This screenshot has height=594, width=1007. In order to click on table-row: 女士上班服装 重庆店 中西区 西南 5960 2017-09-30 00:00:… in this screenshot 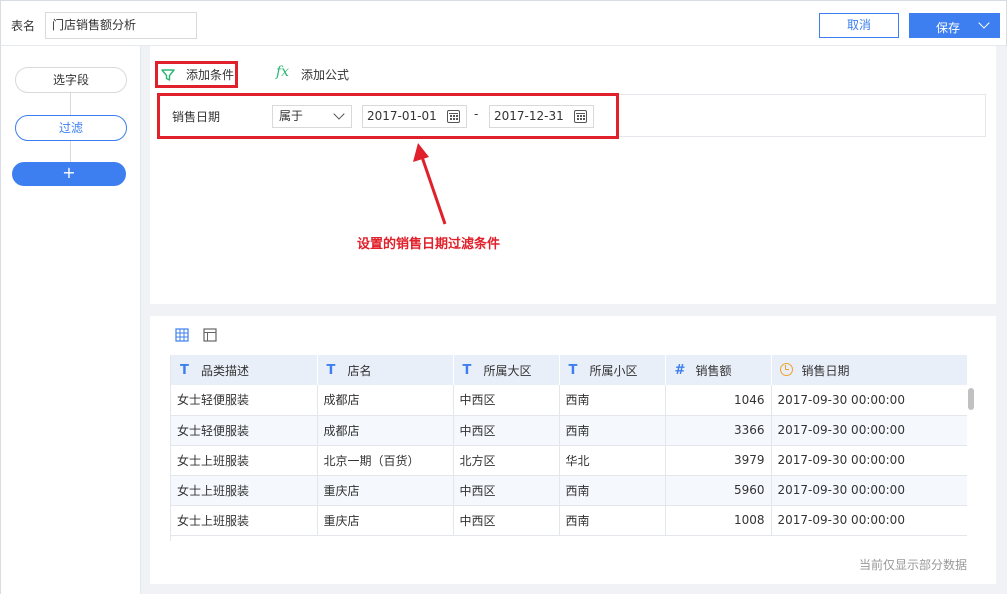, I will do `click(569, 490)`.